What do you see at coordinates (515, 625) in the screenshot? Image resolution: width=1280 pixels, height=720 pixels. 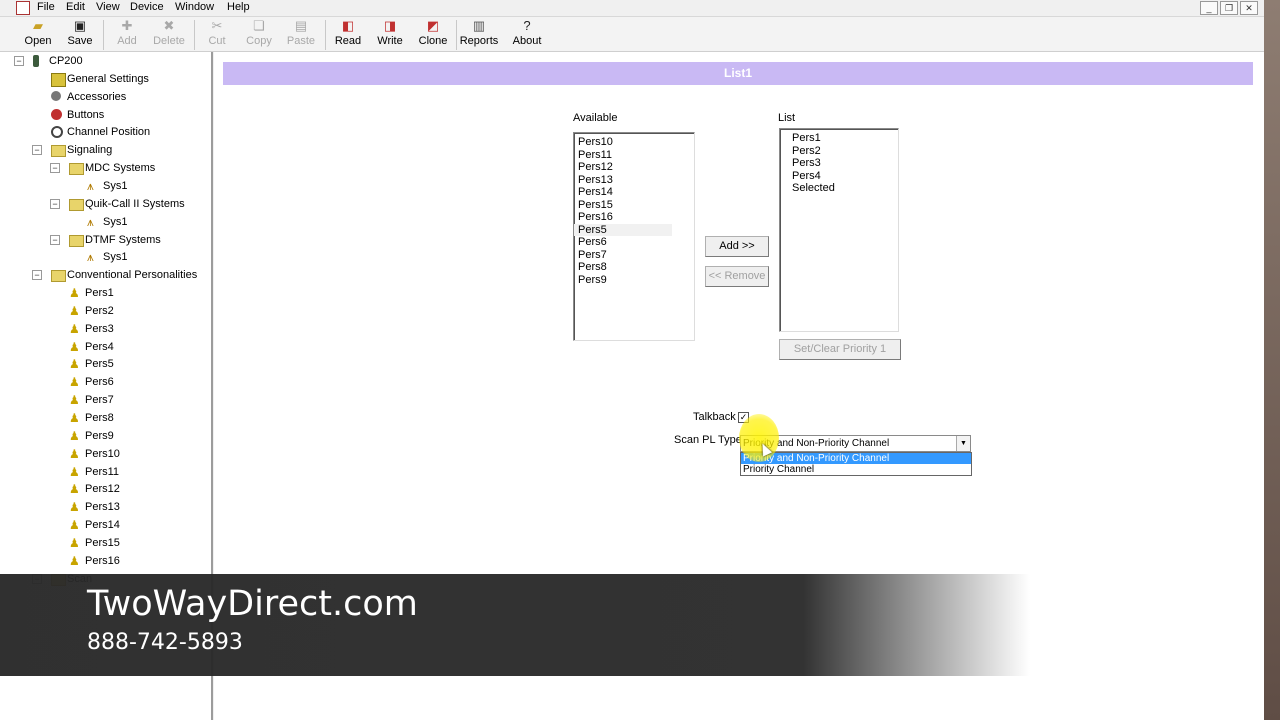 I see `watermark-banner: TwoWayDirect.com 888-742-5893` at bounding box center [515, 625].